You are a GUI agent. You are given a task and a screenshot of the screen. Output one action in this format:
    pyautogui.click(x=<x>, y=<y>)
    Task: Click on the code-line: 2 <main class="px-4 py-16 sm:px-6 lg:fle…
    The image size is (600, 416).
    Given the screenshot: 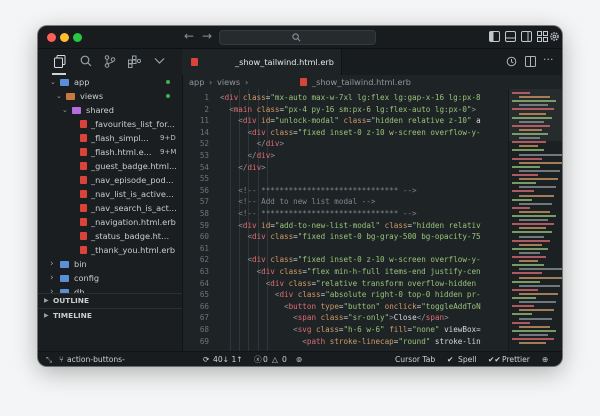 What is the action you would take?
    pyautogui.click(x=345, y=109)
    